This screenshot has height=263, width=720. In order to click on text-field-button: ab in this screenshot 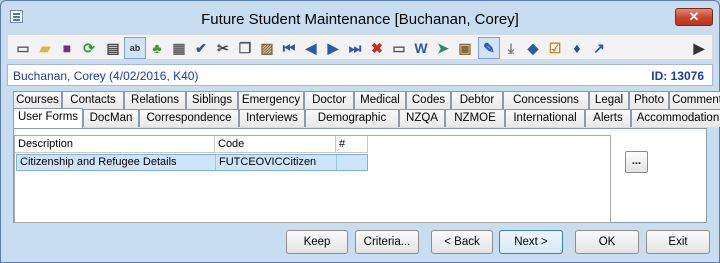, I will do `click(135, 48)`.